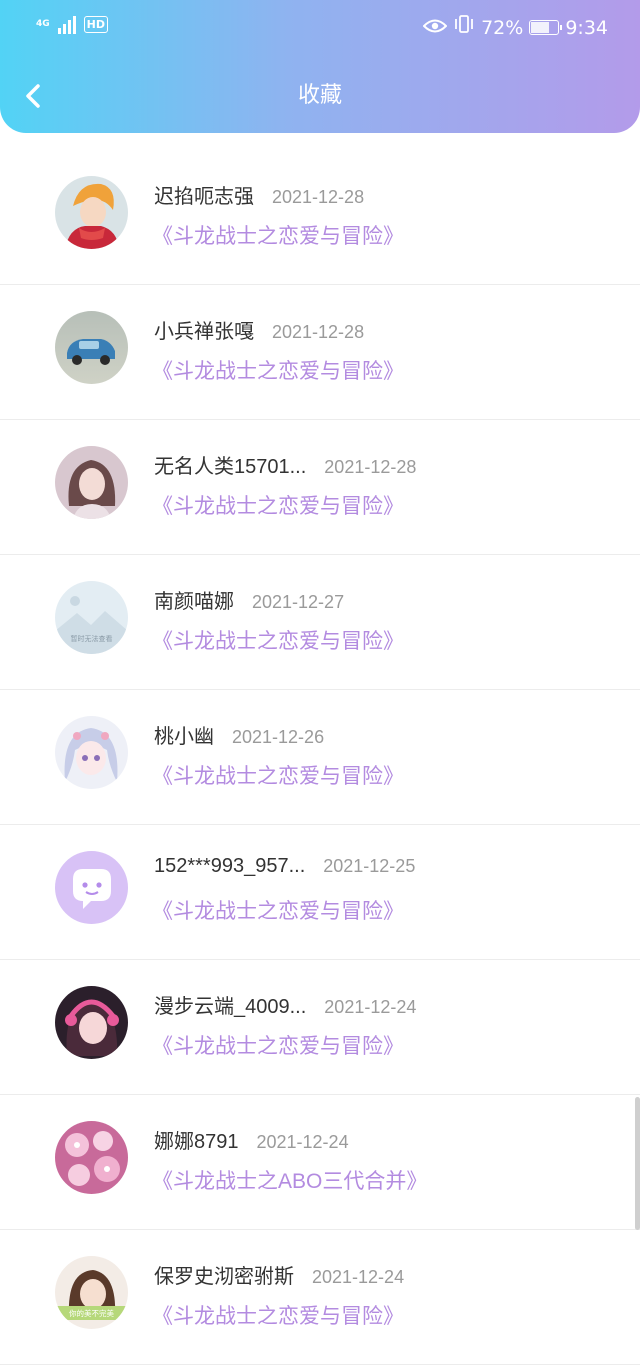  Describe the element at coordinates (319, 95) in the screenshot. I see `page-title: 收藏` at that location.